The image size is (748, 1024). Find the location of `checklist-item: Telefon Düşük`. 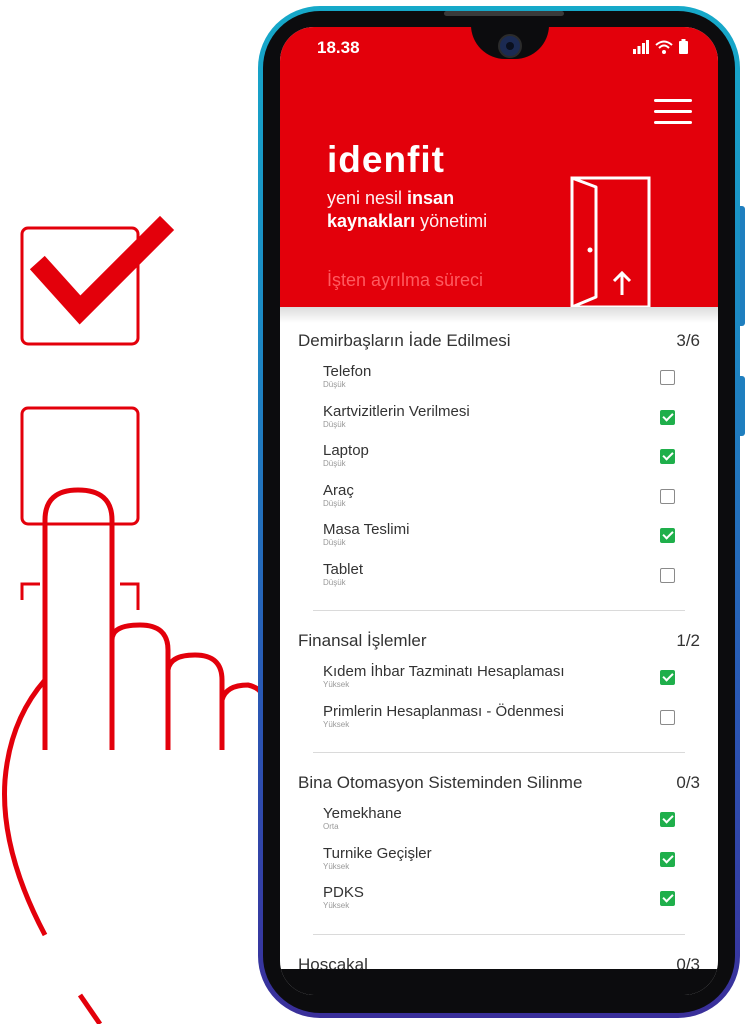

checklist-item: Telefon Düşük is located at coordinates (499, 379).